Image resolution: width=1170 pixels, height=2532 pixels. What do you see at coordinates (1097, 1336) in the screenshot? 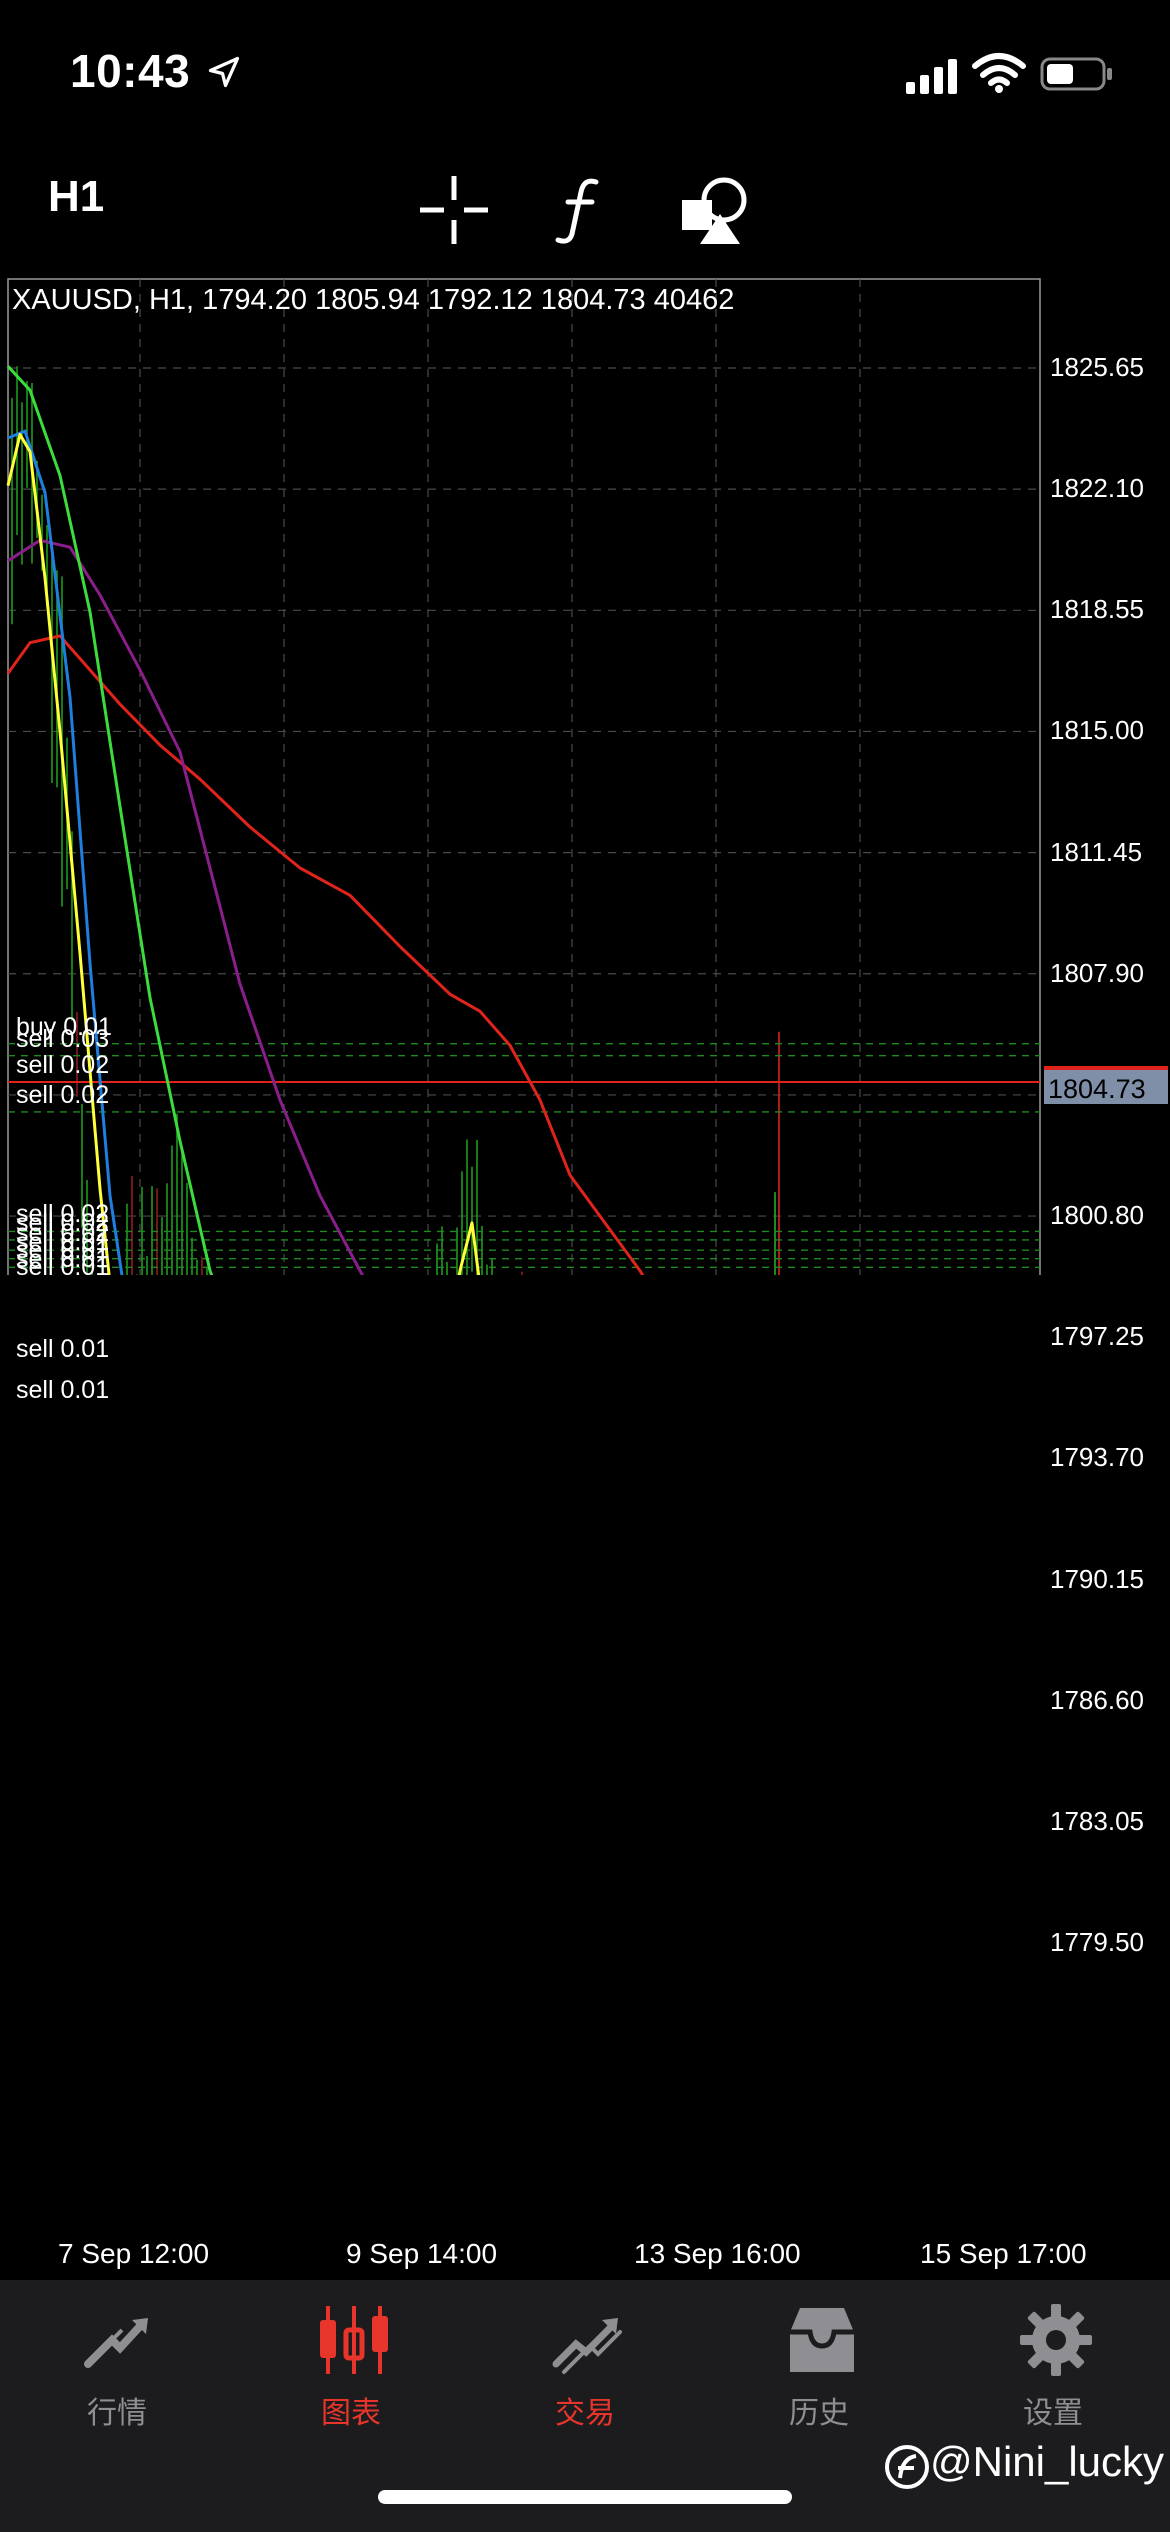
I see `price-tick-label: 1797.25` at bounding box center [1097, 1336].